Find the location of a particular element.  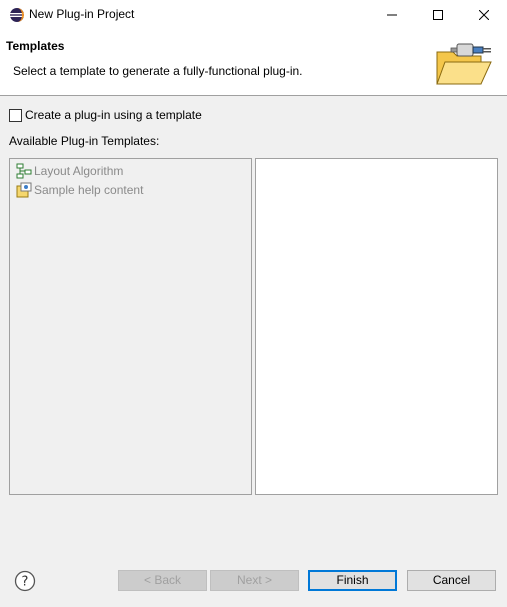

use-template-label: Create a plug-in using a template is located at coordinates (113, 115).